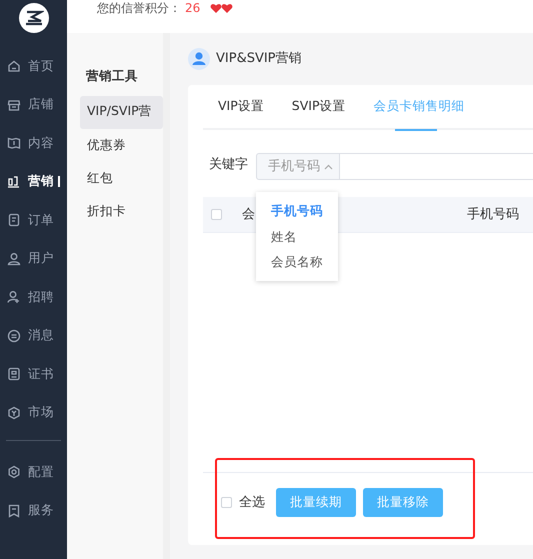 This screenshot has height=559, width=533. Describe the element at coordinates (33, 259) in the screenshot. I see `sidebar-item: 用户` at that location.